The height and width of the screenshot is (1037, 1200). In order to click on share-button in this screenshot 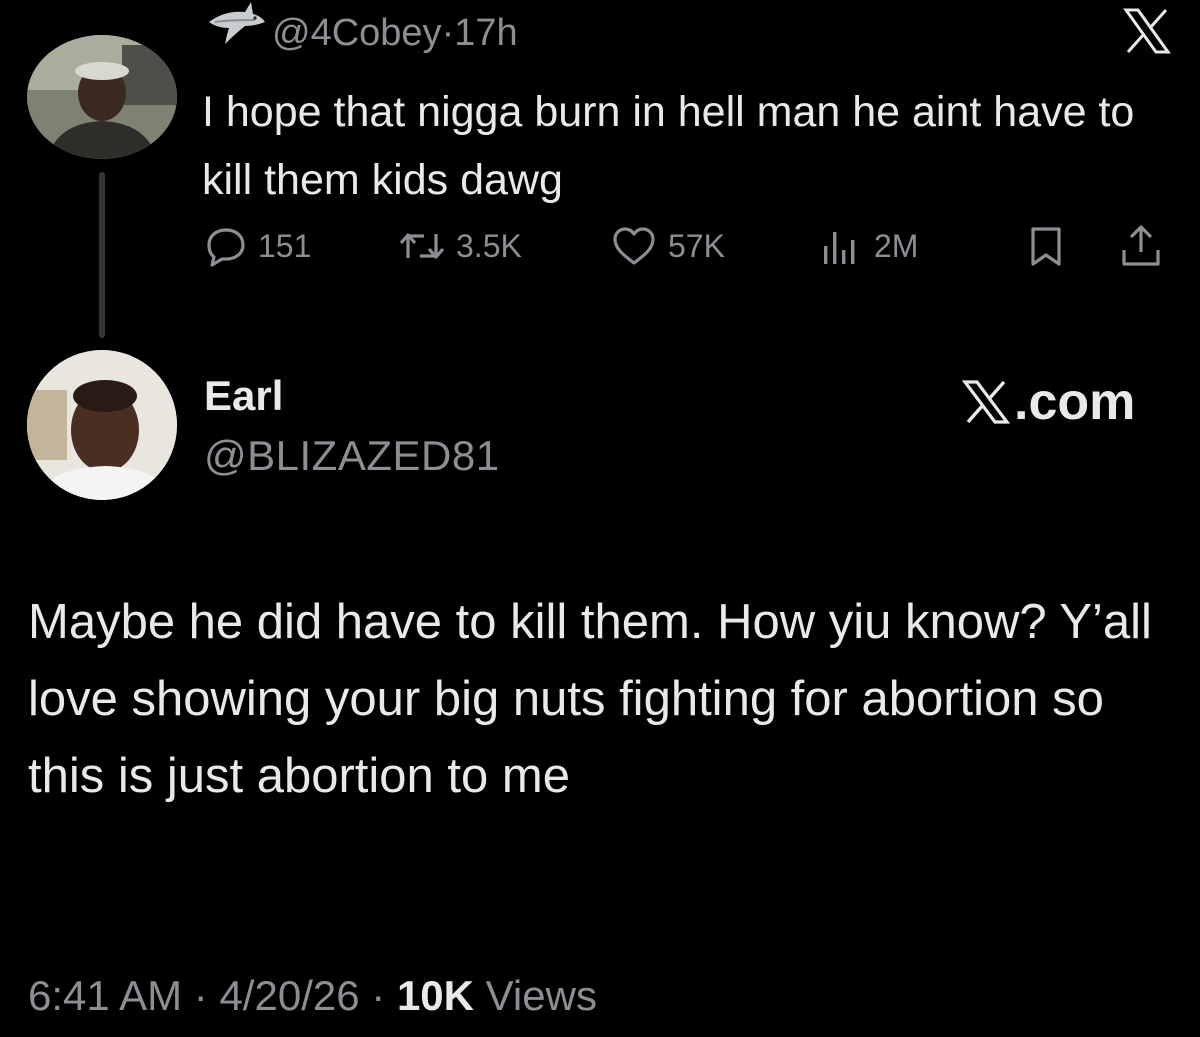, I will do `click(1141, 246)`.